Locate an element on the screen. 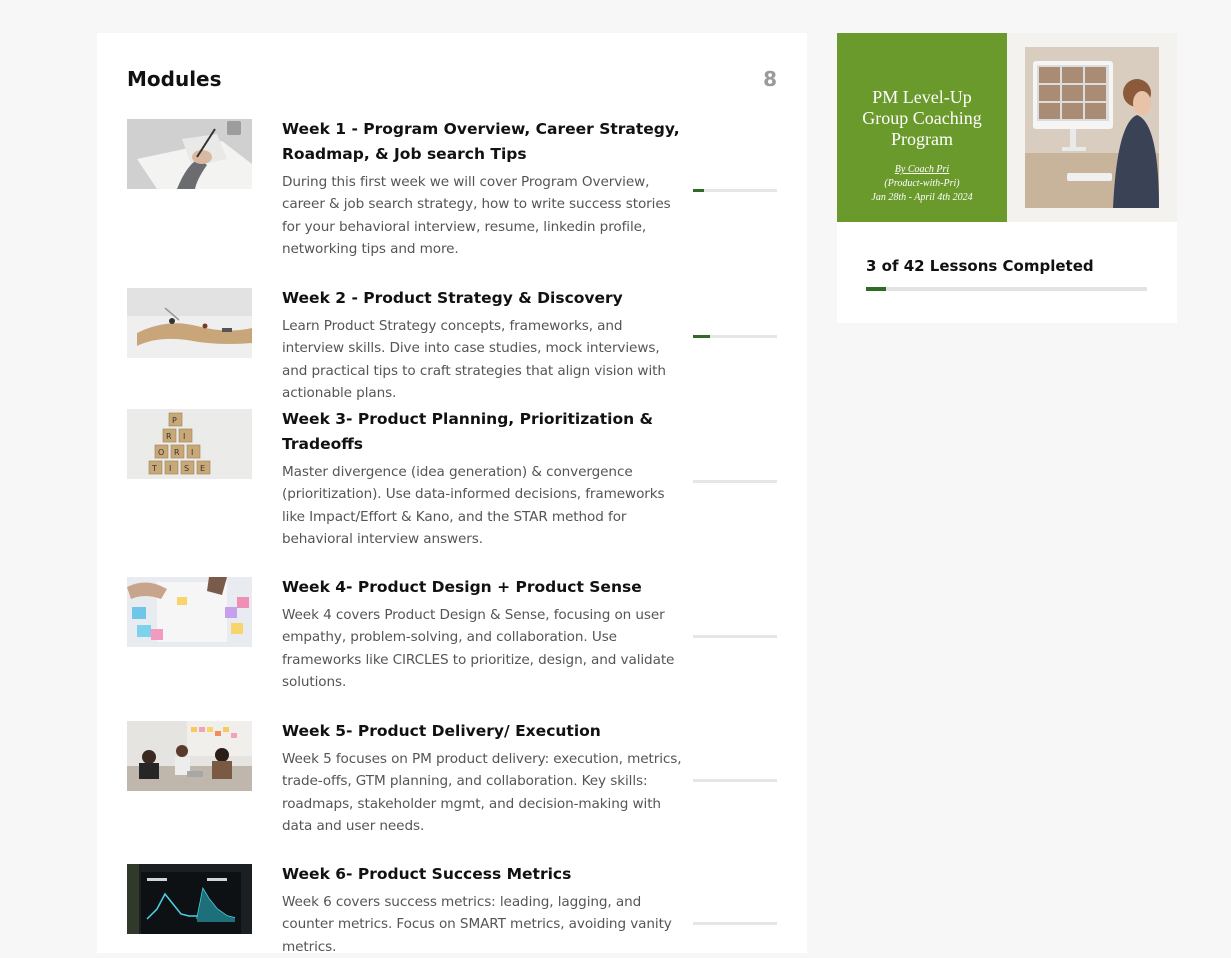 The image size is (1231, 958). banner-by: By Coach Pri is located at coordinates (922, 169).